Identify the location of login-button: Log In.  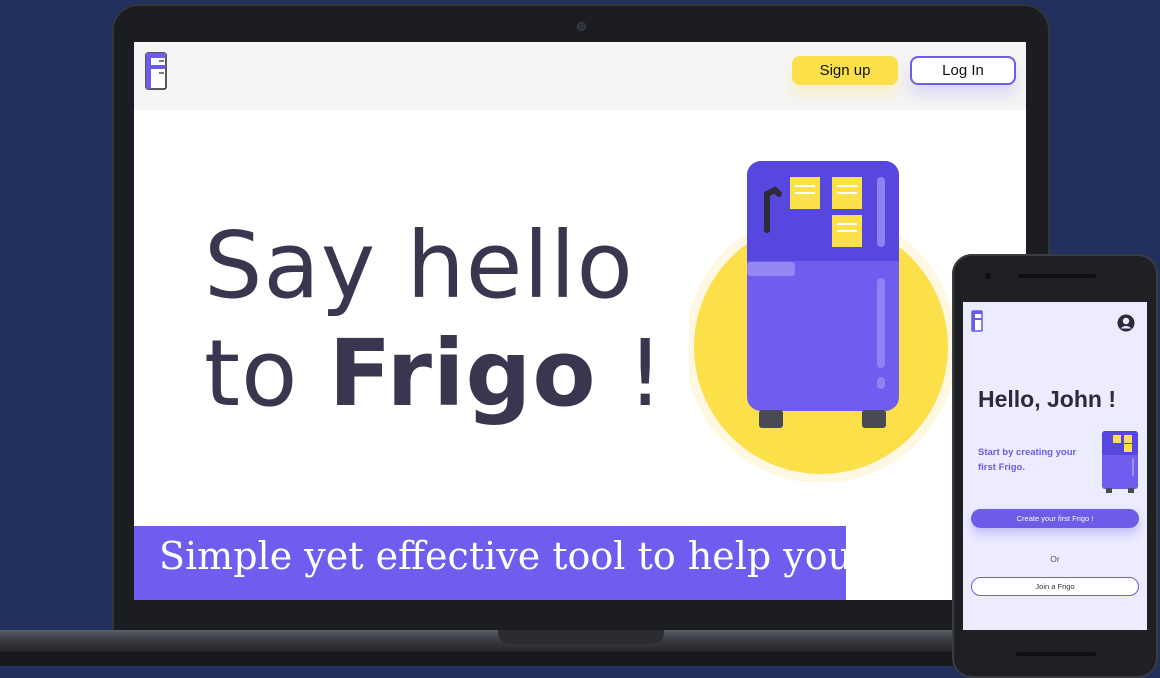
(963, 70).